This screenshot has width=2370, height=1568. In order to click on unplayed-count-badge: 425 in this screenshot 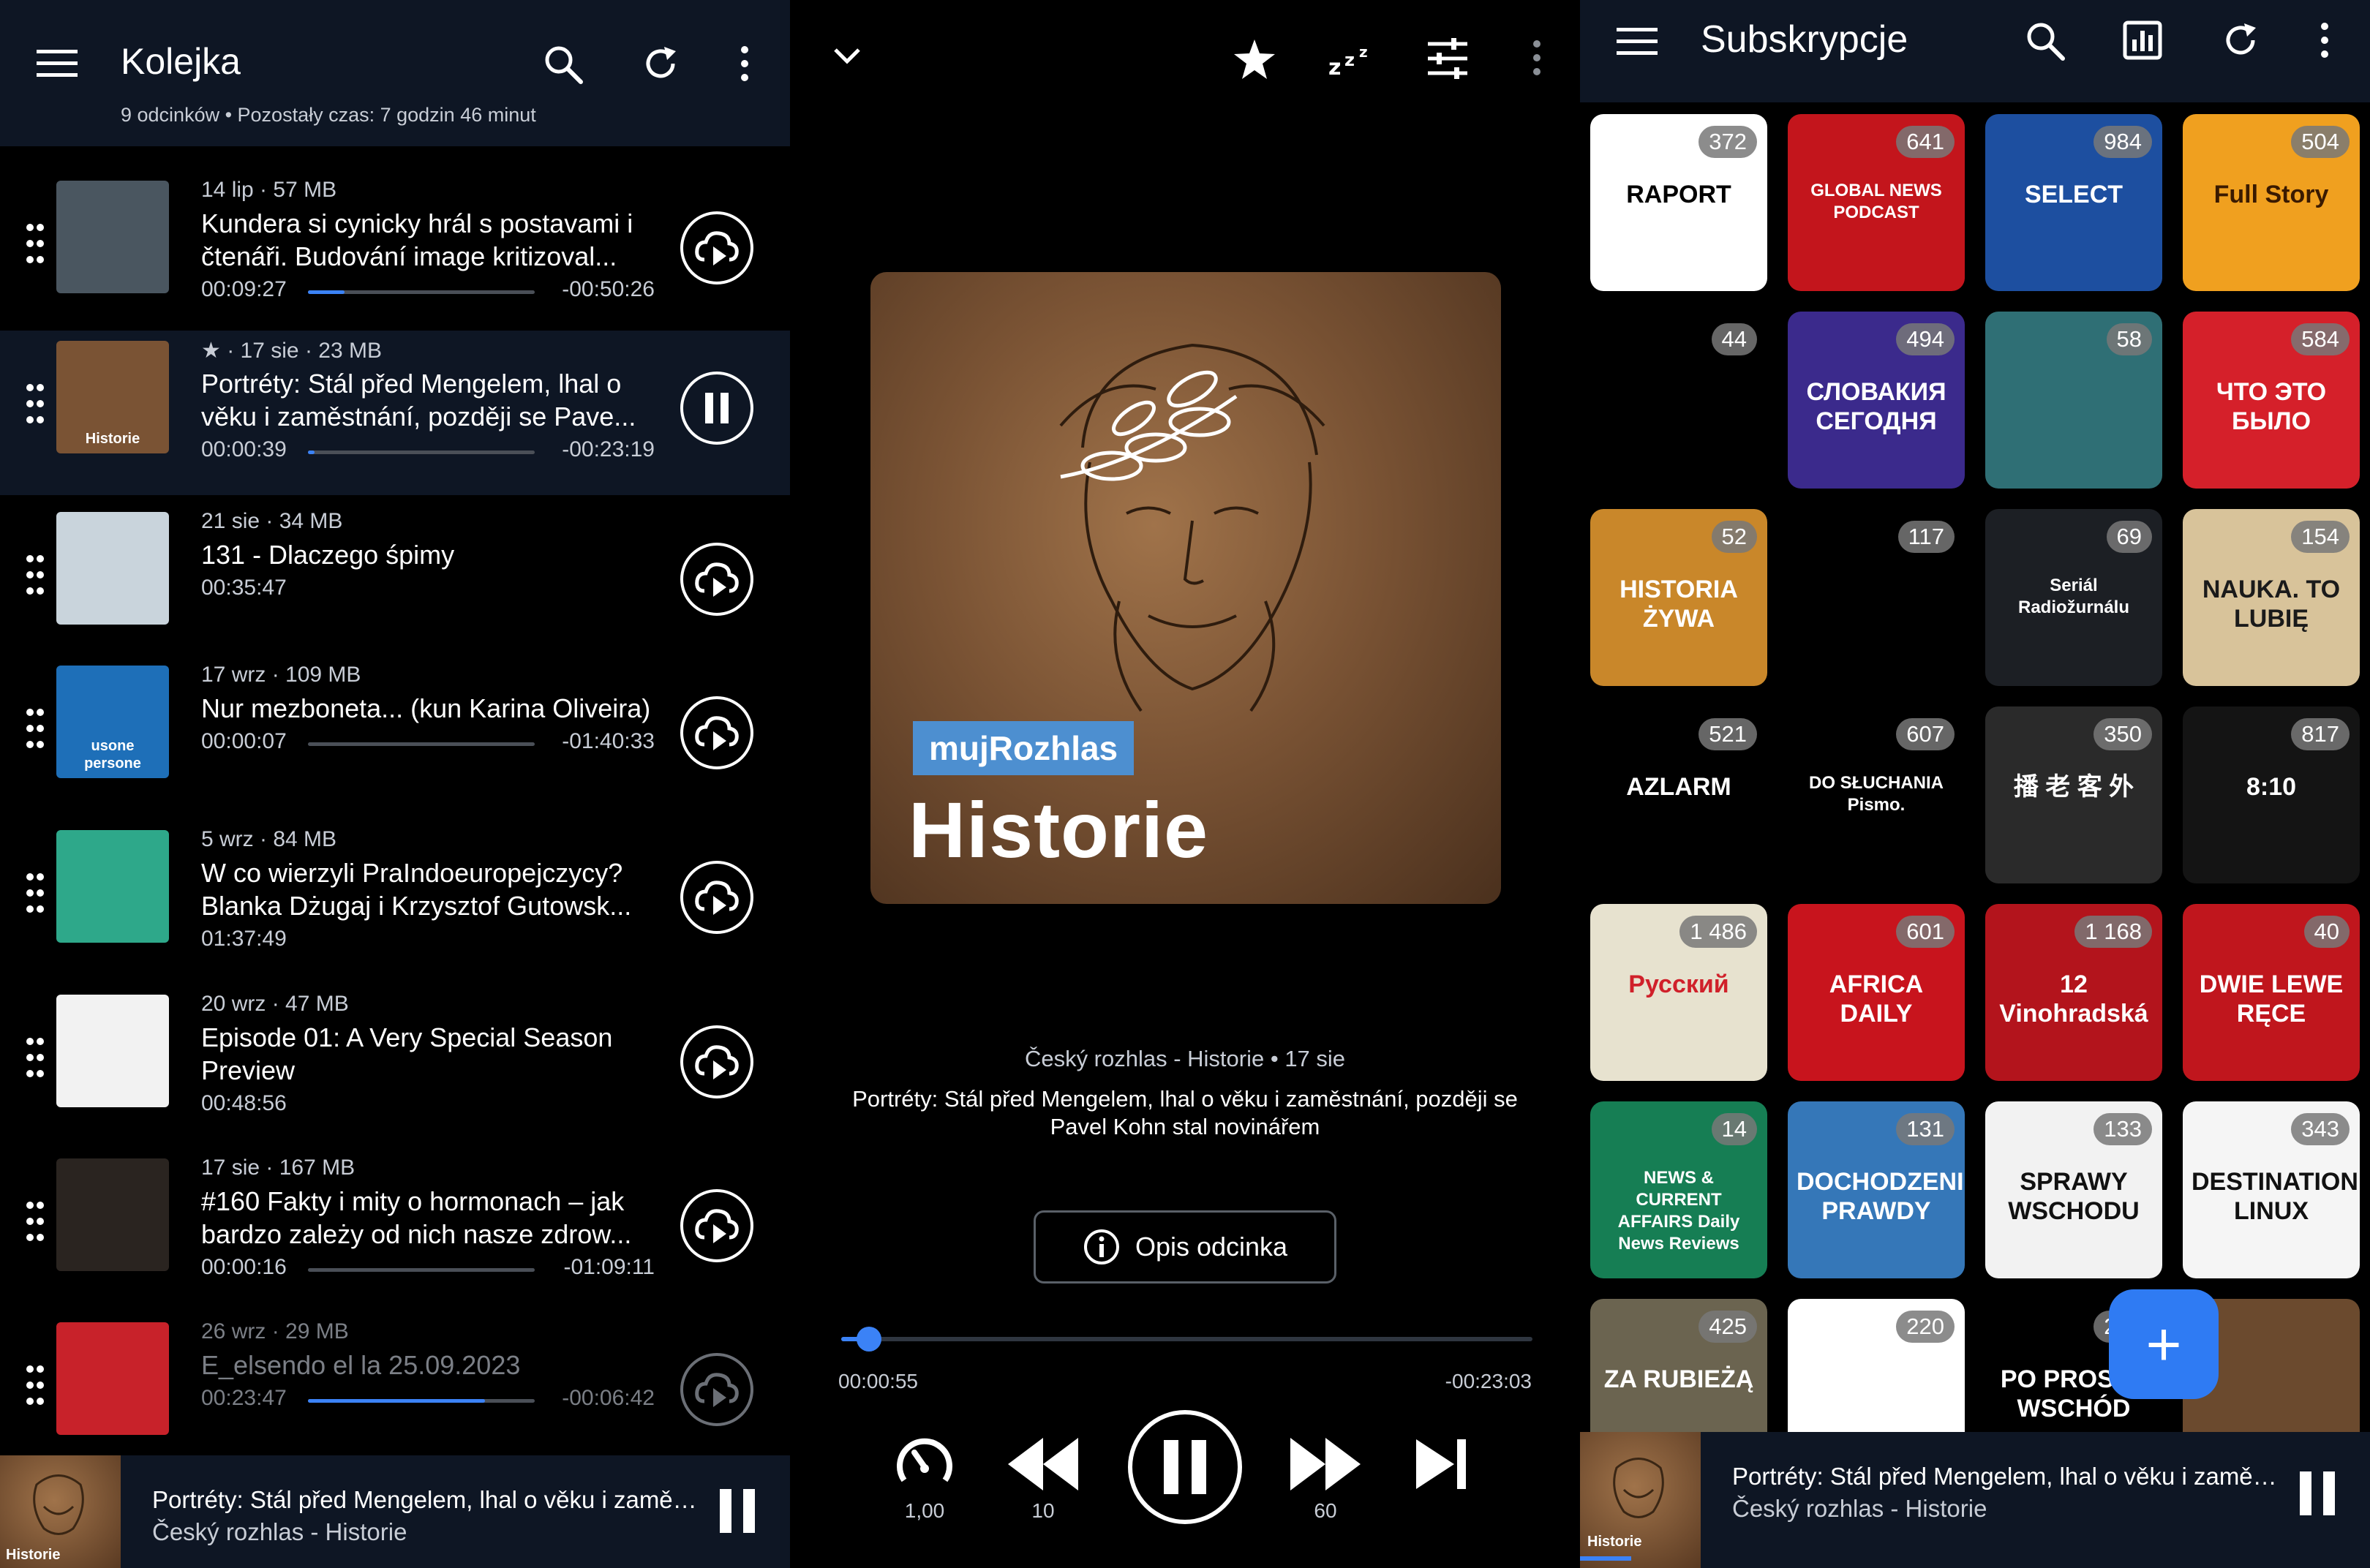, I will do `click(1727, 1327)`.